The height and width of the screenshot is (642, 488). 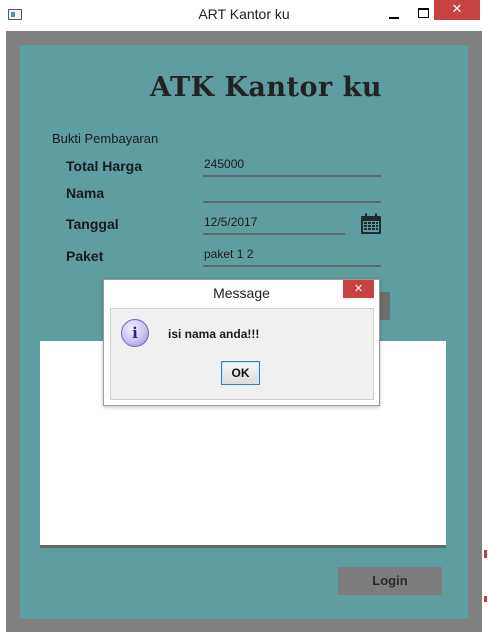 I want to click on login-button: Login, so click(x=390, y=581).